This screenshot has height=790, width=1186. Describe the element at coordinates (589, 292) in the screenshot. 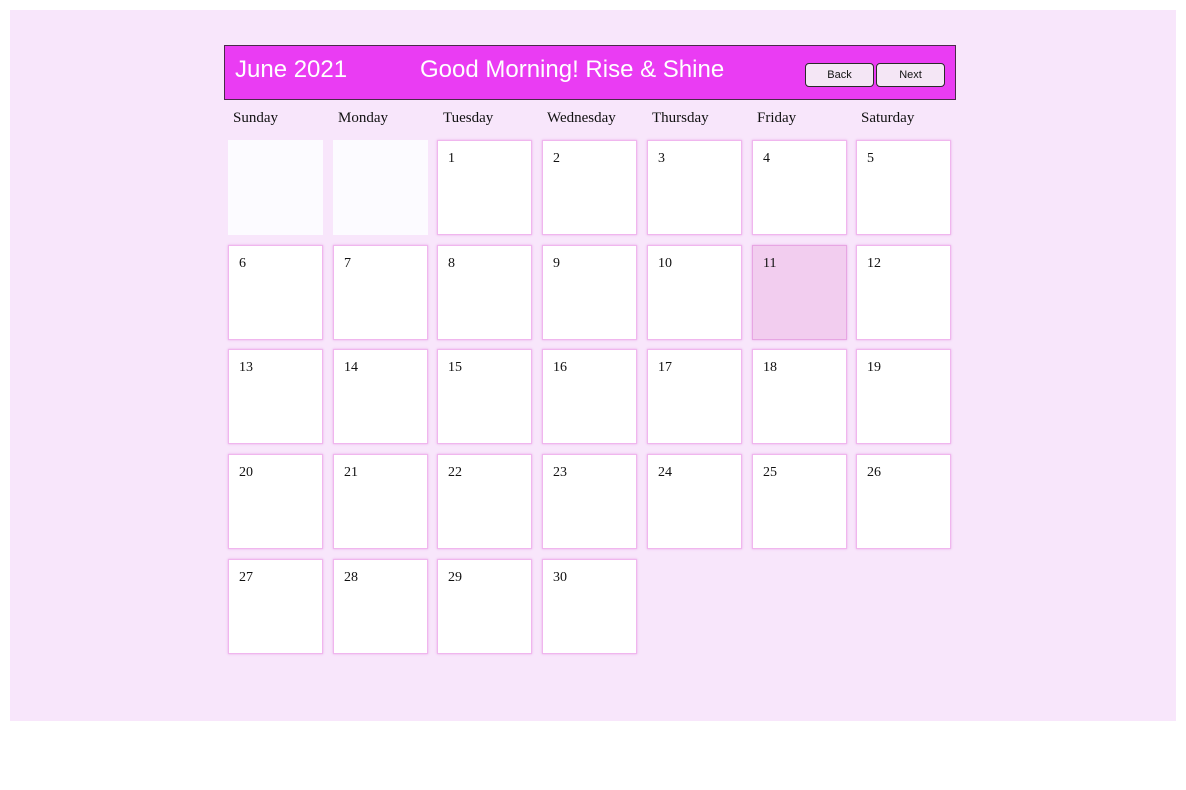

I see `day-cell: 9` at that location.